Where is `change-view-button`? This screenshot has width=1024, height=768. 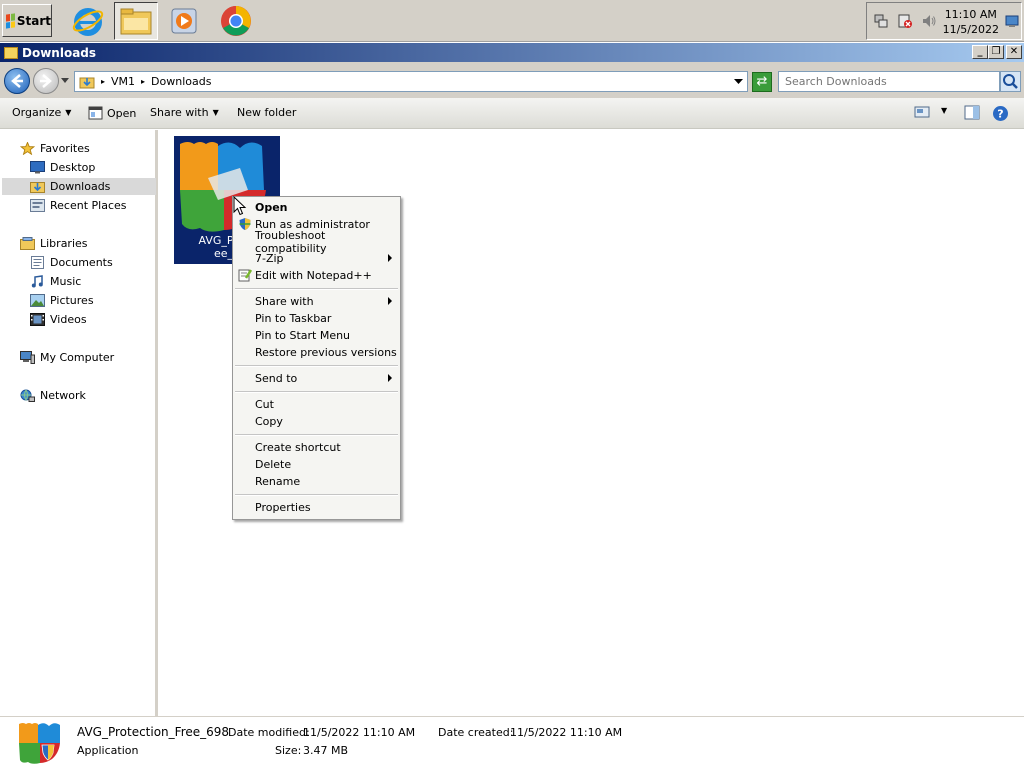 change-view-button is located at coordinates (922, 112).